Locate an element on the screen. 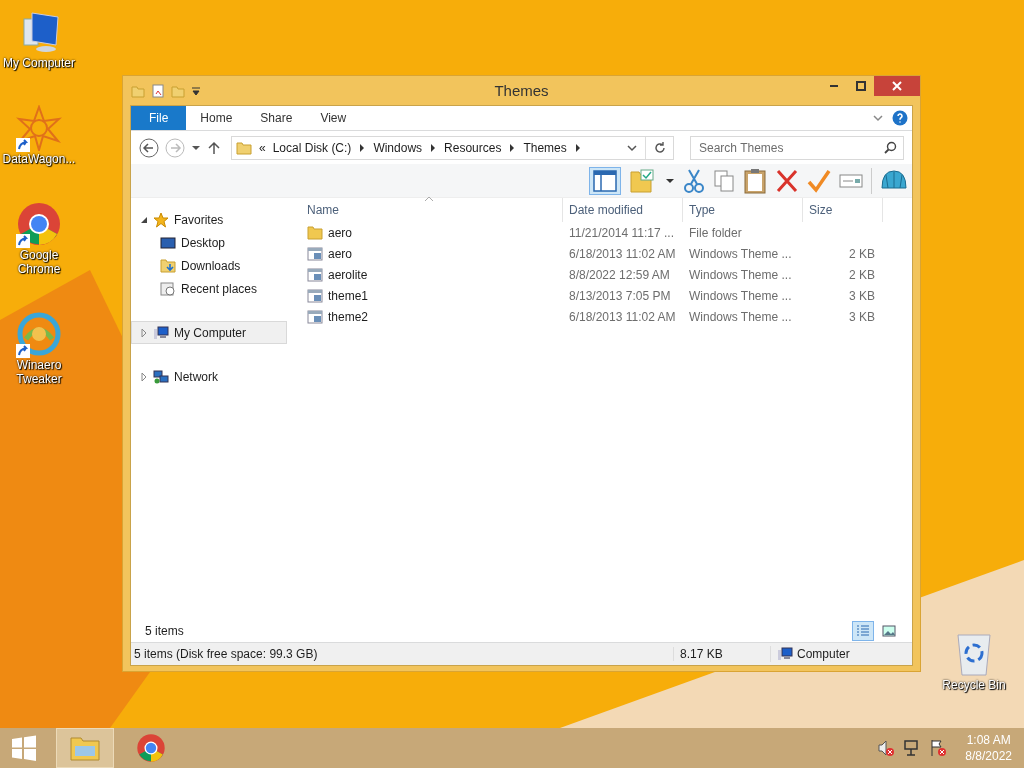 This screenshot has height=768, width=1024. chevron-down-icon is located at coordinates (878, 118).